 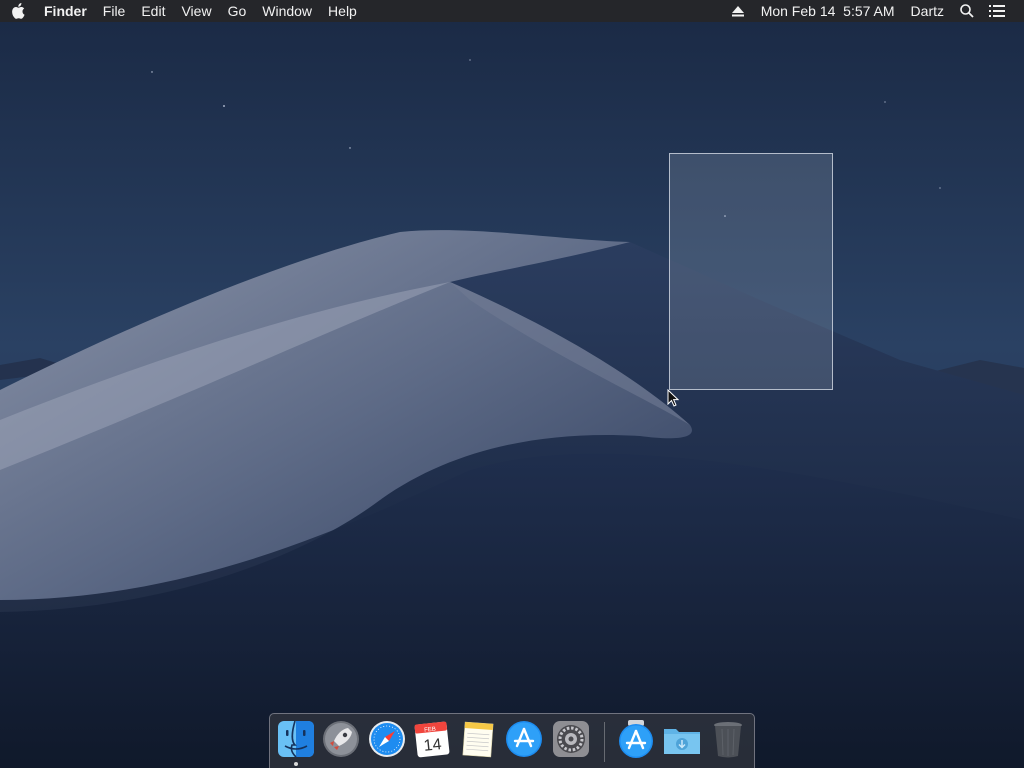 I want to click on app-store-icon, so click(x=524, y=739).